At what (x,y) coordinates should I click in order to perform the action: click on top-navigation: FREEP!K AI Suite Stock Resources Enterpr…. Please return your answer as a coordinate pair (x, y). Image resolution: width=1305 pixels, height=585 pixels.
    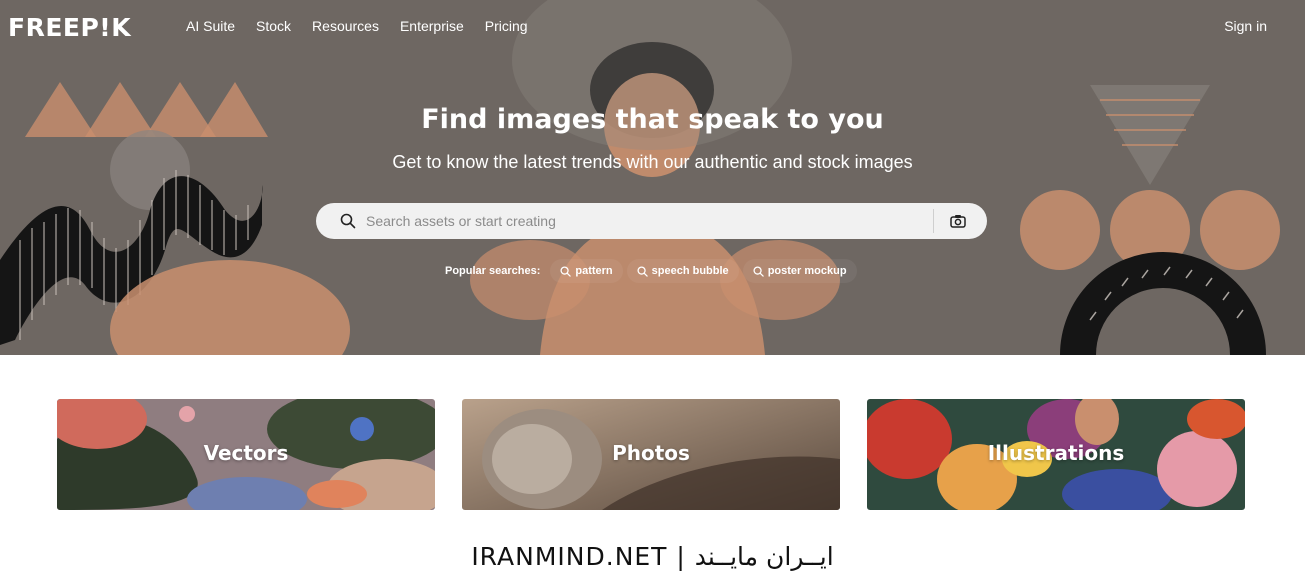
    Looking at the image, I should click on (652, 27).